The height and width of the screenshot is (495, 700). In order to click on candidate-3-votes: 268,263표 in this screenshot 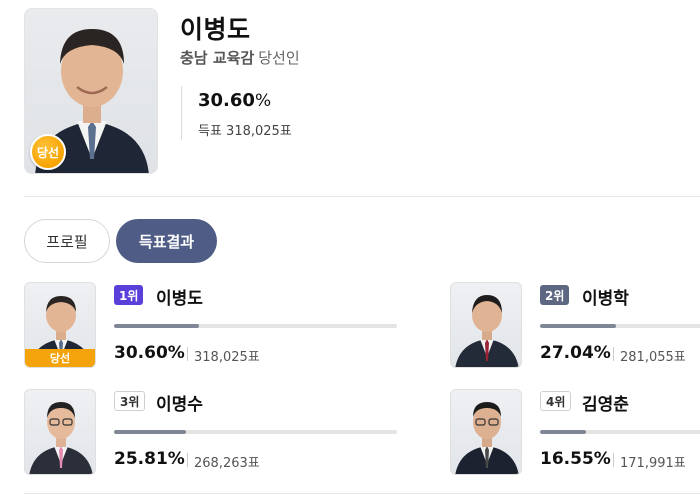, I will do `click(227, 463)`.